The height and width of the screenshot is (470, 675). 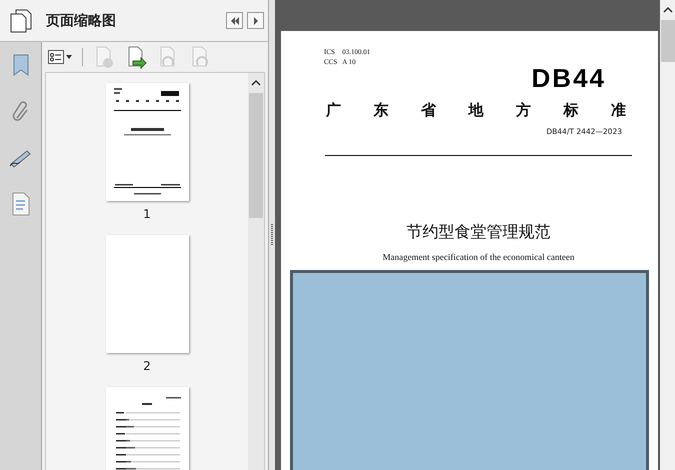 I want to click on panel-title: 页面缩略图, so click(x=80, y=21).